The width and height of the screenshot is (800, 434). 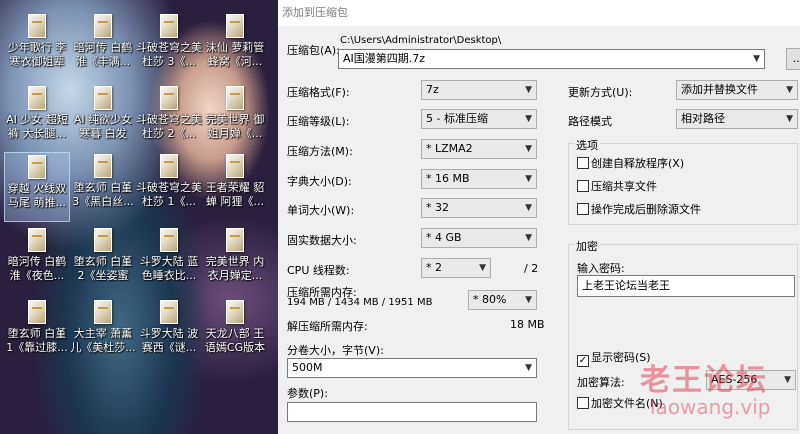 What do you see at coordinates (412, 412) in the screenshot?
I see `params-input` at bounding box center [412, 412].